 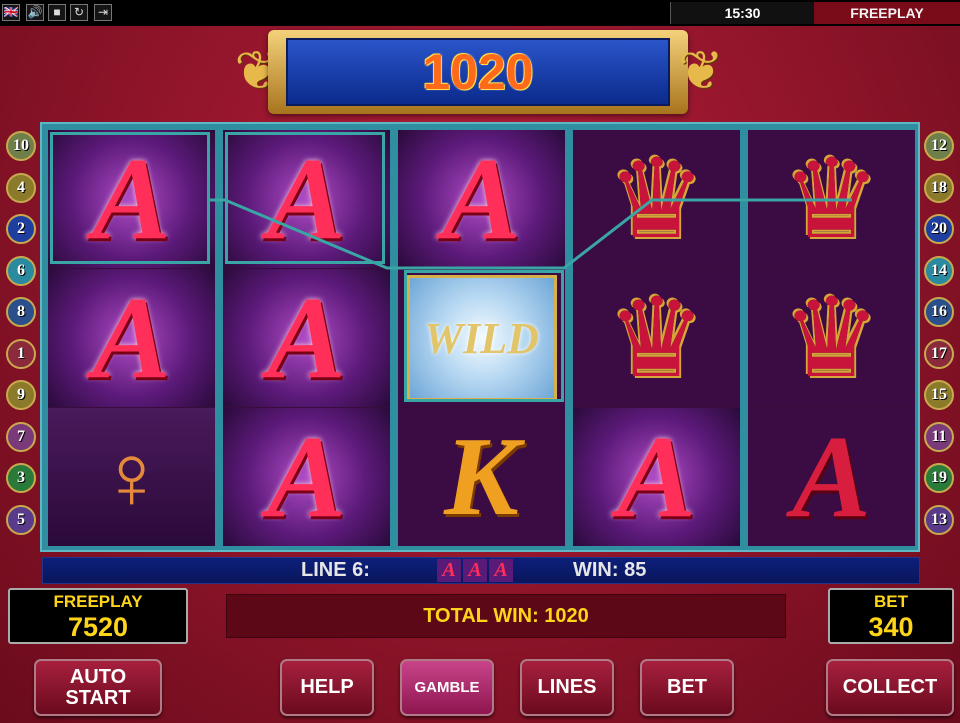 What do you see at coordinates (701, 71) in the screenshot?
I see `right-ornament-icon: ❦` at bounding box center [701, 71].